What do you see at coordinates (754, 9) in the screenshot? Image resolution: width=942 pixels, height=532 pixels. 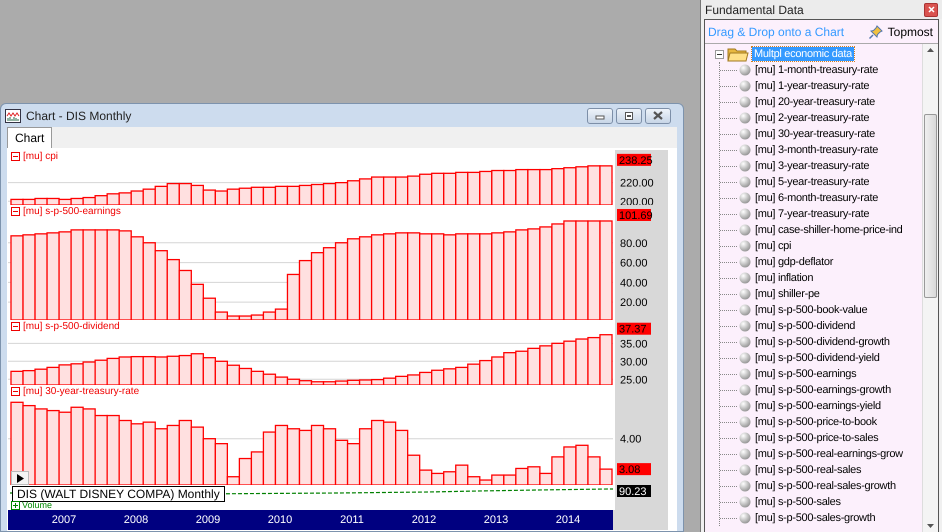 I see `panel-title: Fundamental Data` at bounding box center [754, 9].